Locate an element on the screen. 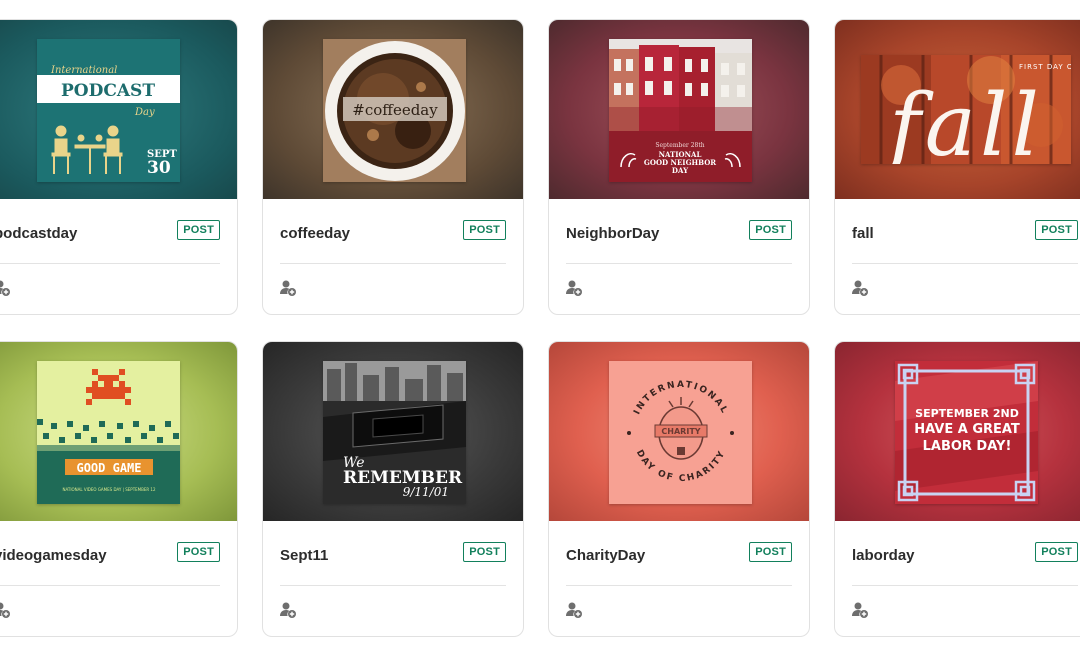  card-title: laborday is located at coordinates (883, 555).